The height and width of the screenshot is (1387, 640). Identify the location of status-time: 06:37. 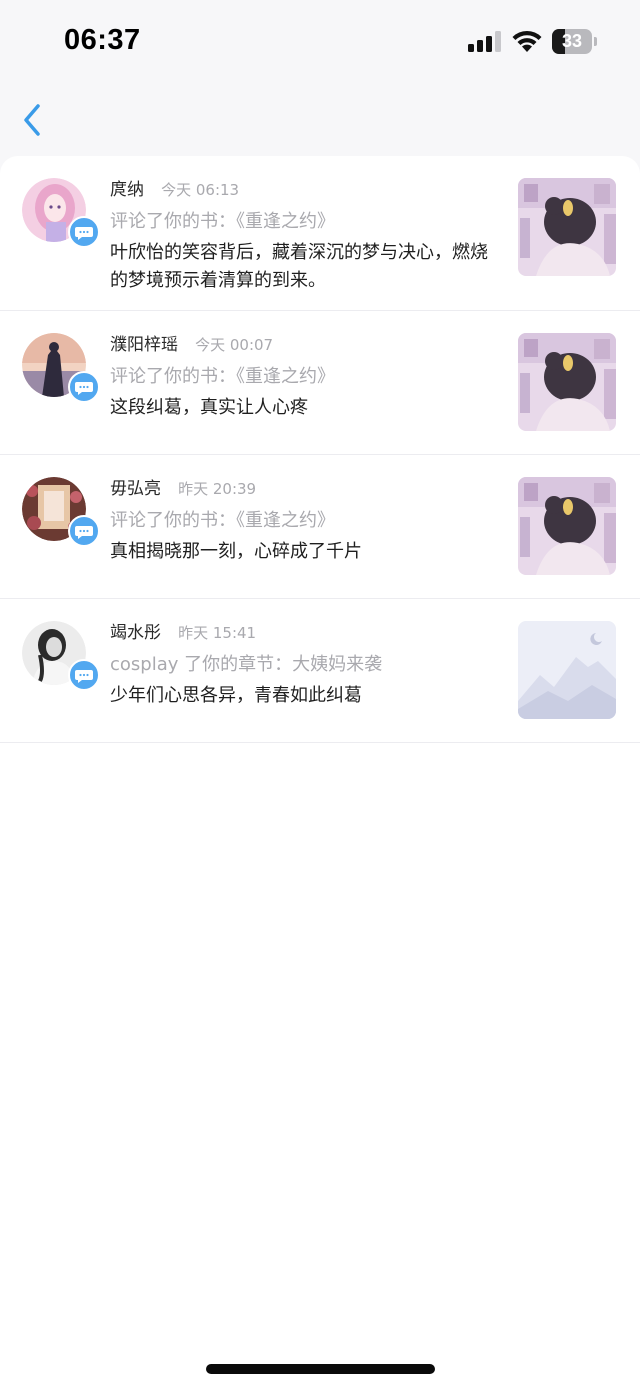
(102, 40).